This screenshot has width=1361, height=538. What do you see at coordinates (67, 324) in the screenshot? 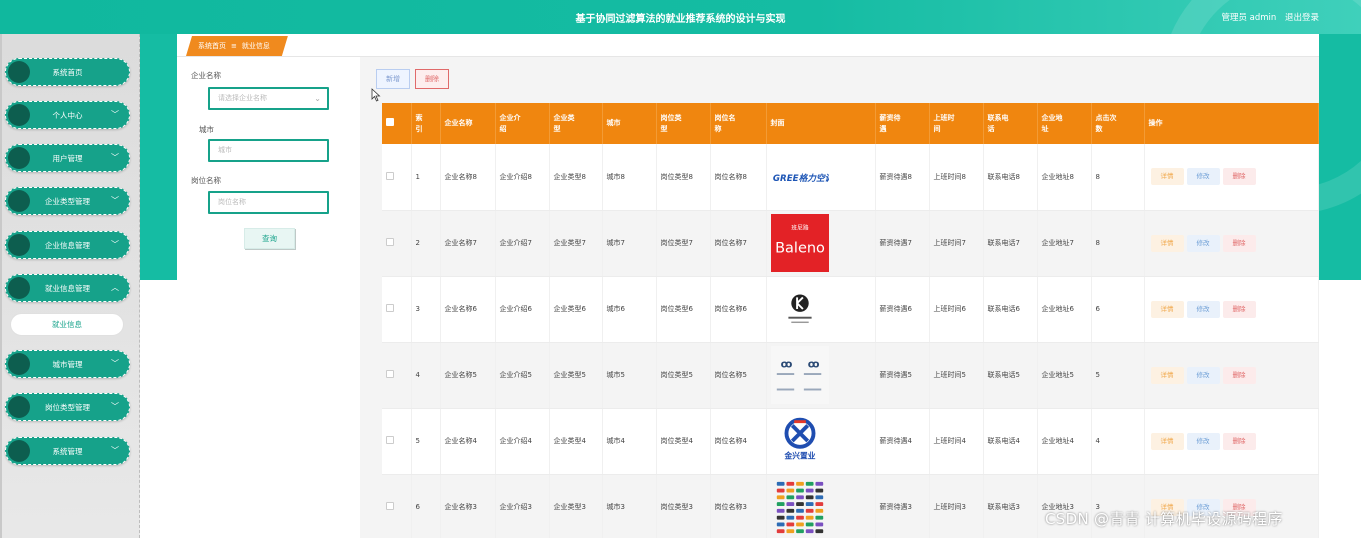
I see `submenu-item-employment-info: 就业信息` at bounding box center [67, 324].